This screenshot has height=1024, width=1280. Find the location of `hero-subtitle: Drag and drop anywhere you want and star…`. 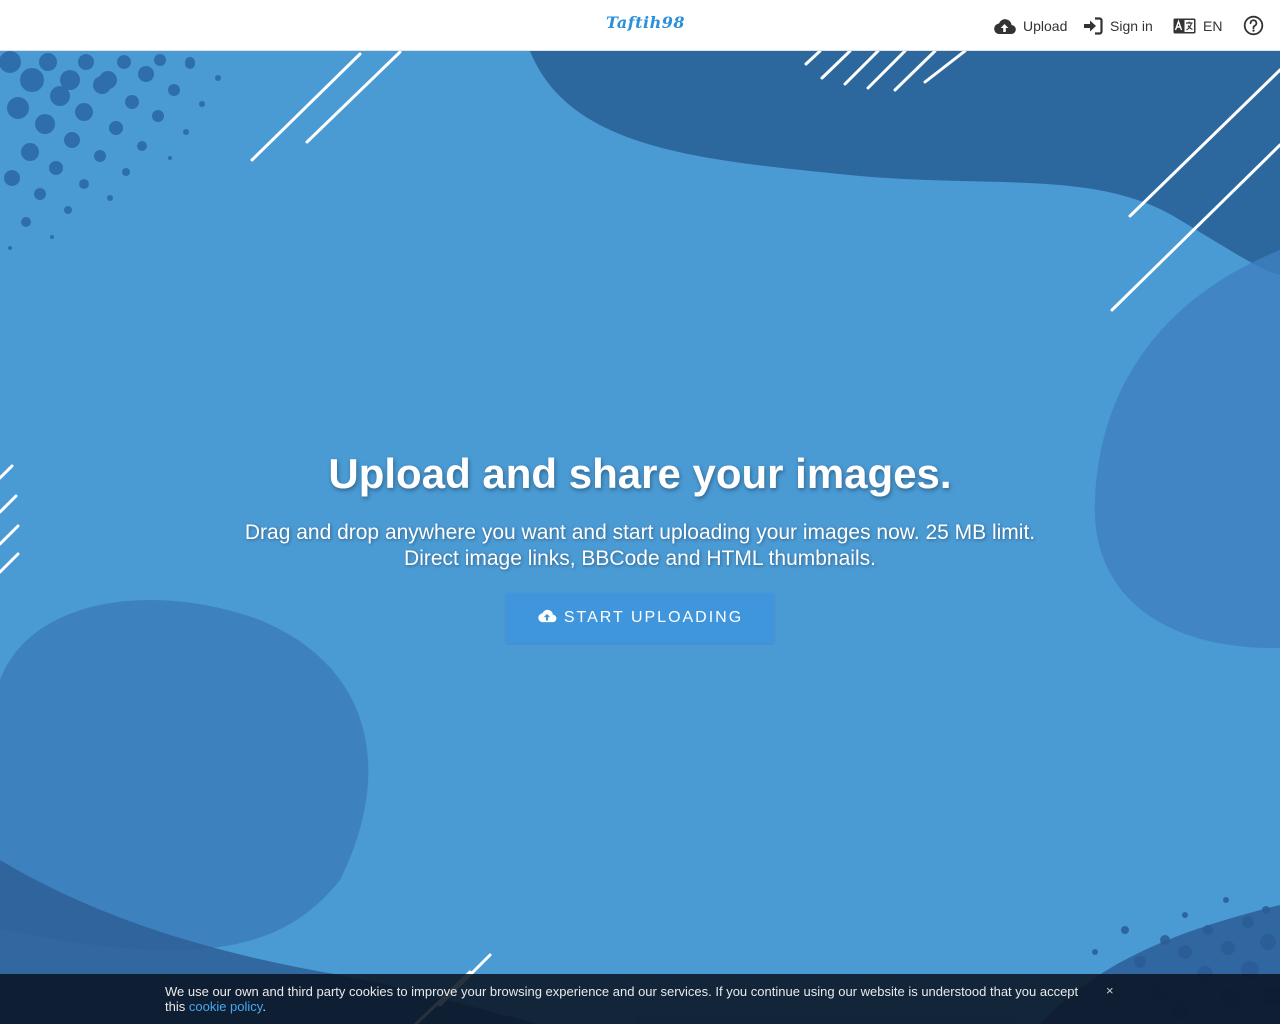

hero-subtitle: Drag and drop anywhere you want and star… is located at coordinates (640, 545).